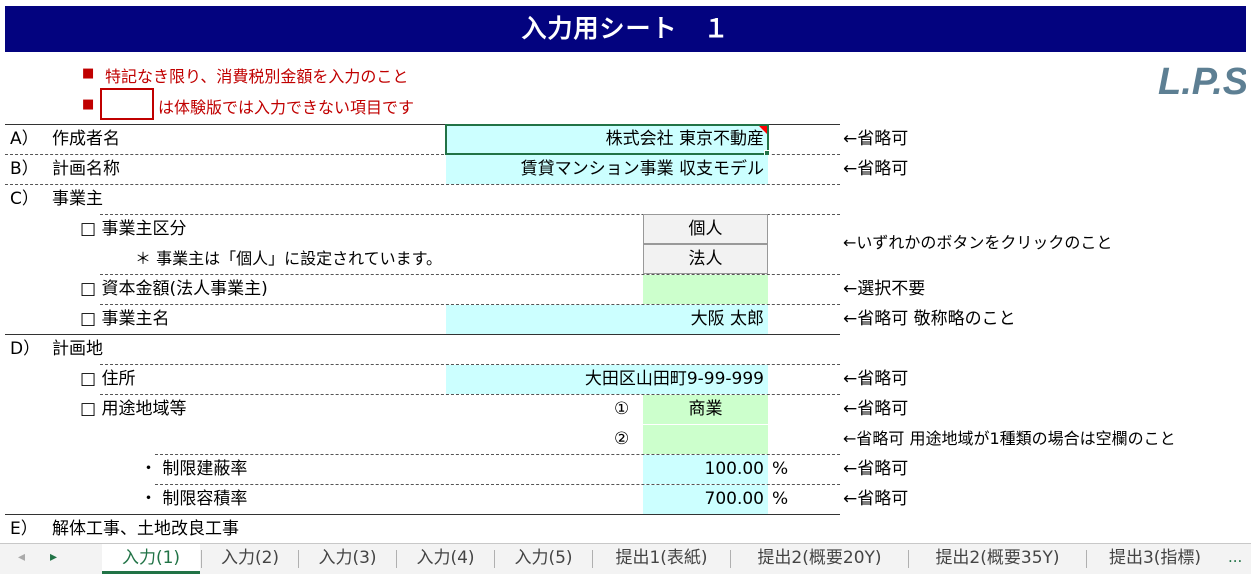  Describe the element at coordinates (347, 559) in the screenshot. I see `tab-input-3: 入力(3)` at that location.